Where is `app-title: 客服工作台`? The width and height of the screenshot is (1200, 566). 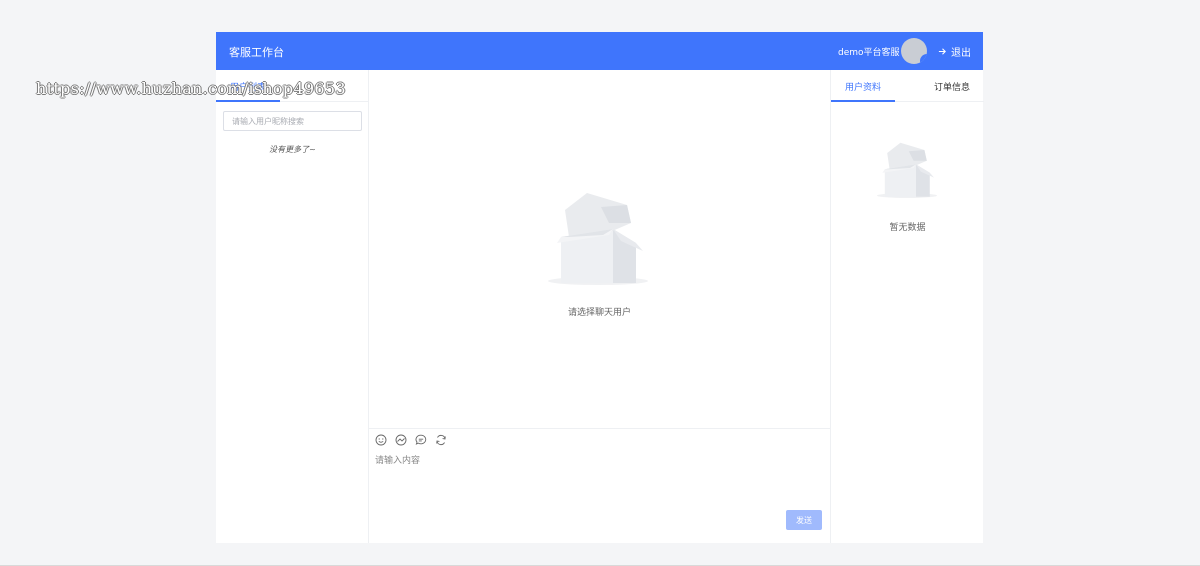 app-title: 客服工作台 is located at coordinates (256, 52).